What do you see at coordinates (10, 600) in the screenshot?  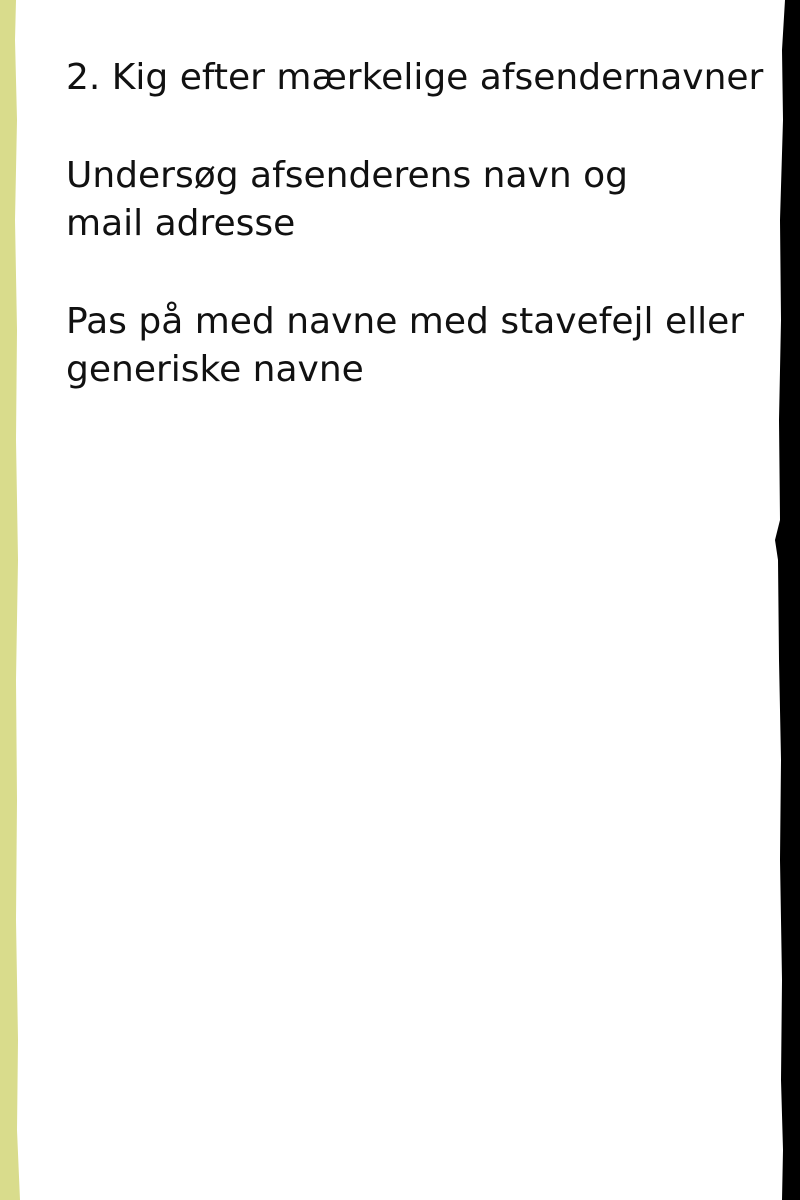 I see `left-border-strip` at bounding box center [10, 600].